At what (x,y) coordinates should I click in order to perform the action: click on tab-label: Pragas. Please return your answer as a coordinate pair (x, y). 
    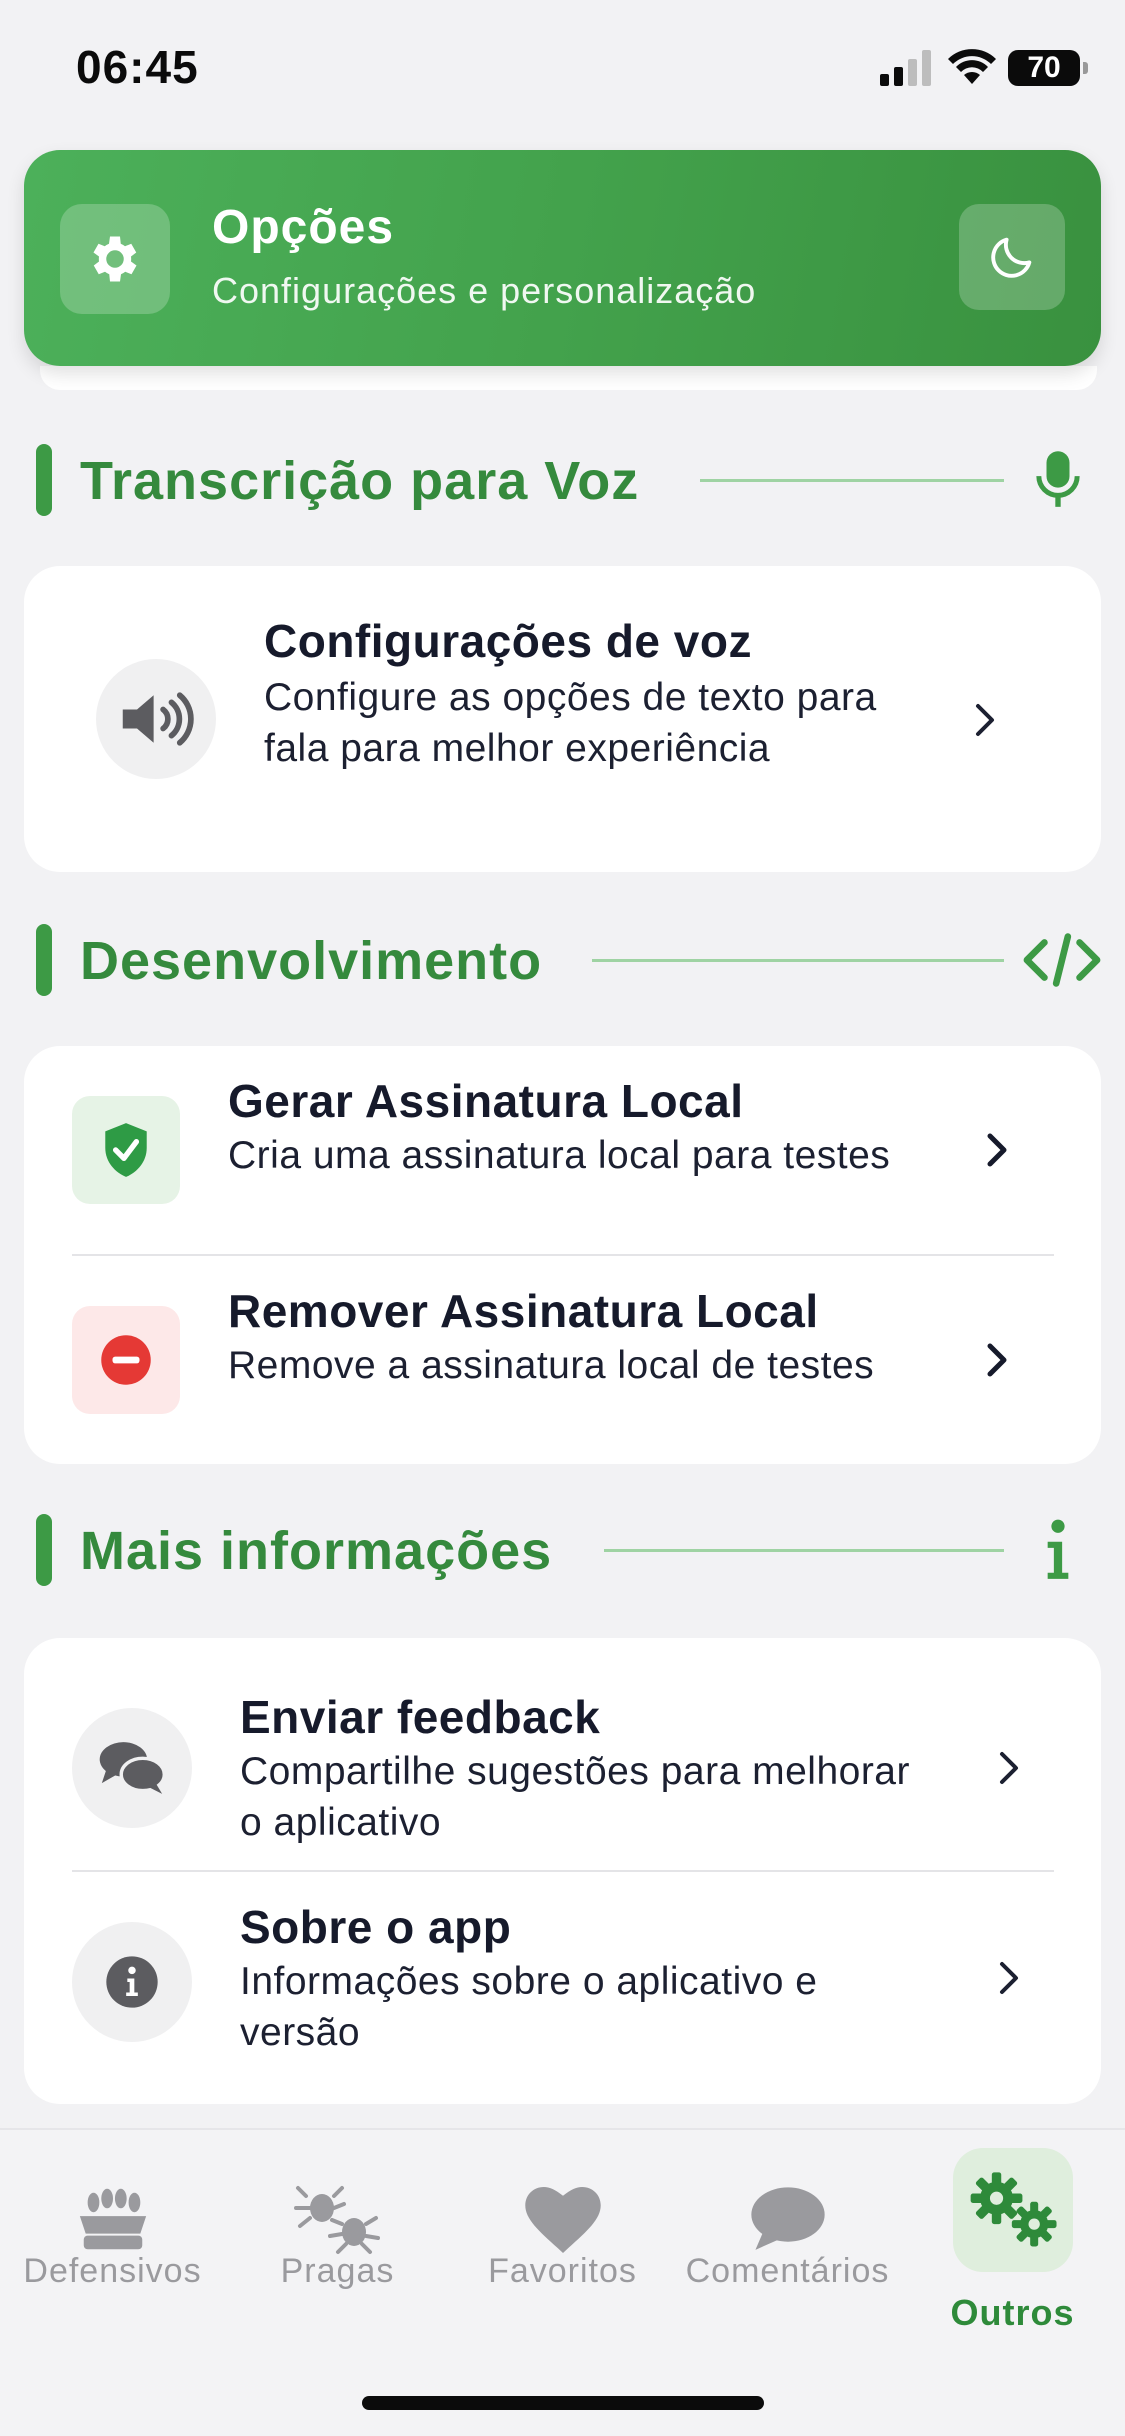
    Looking at the image, I should click on (337, 2271).